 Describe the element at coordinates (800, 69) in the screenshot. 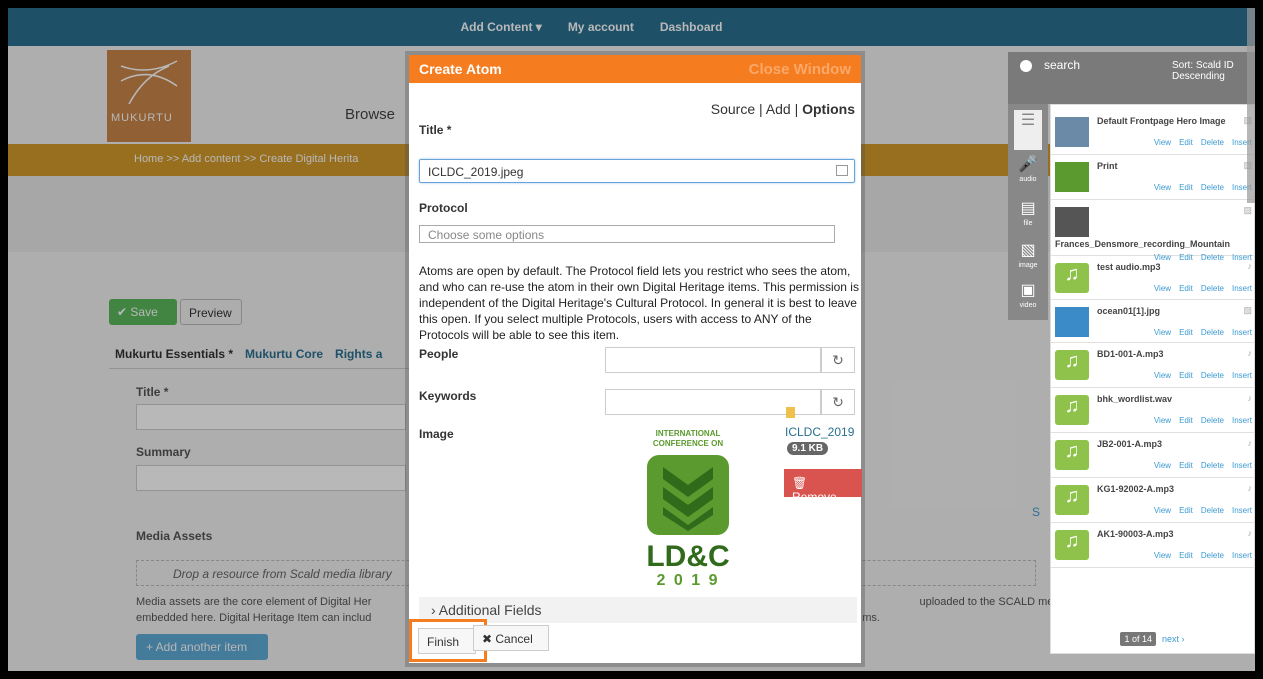

I see `close-window-link: Close Window` at that location.